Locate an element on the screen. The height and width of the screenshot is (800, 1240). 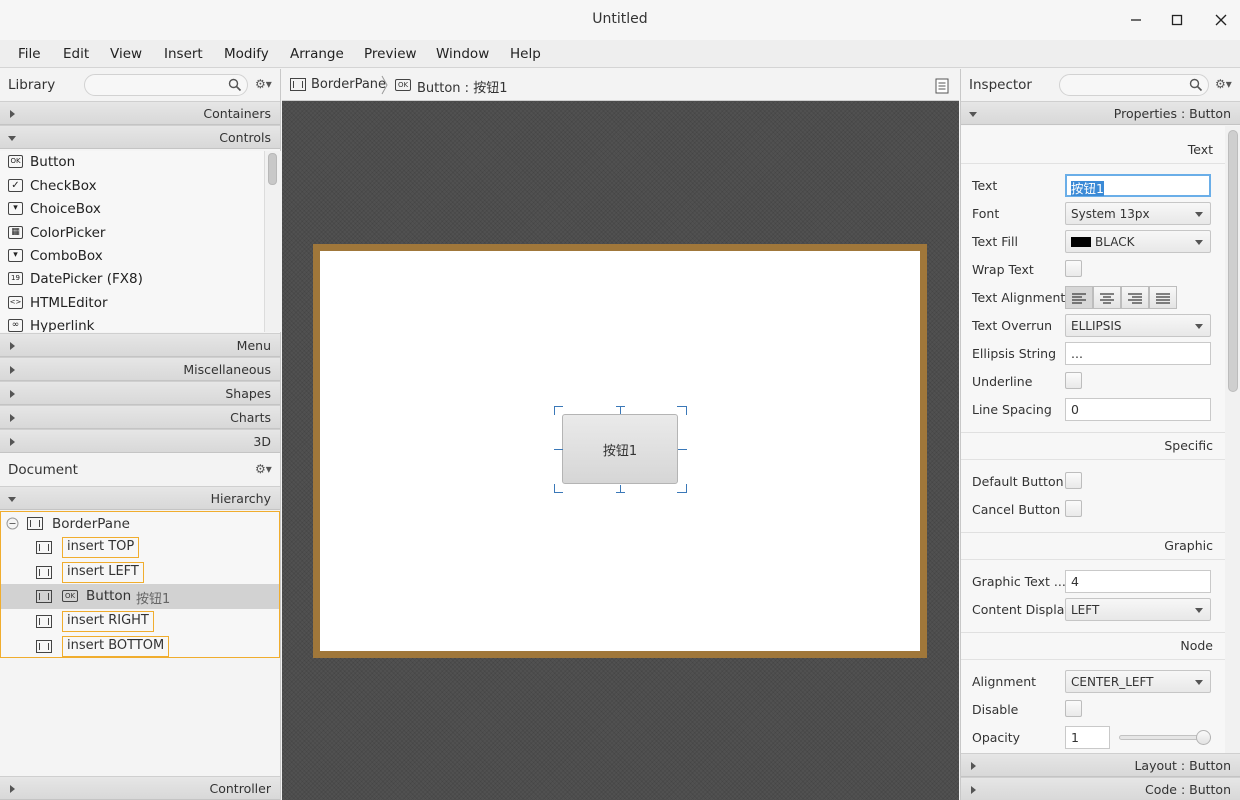
document-icon is located at coordinates (942, 86).